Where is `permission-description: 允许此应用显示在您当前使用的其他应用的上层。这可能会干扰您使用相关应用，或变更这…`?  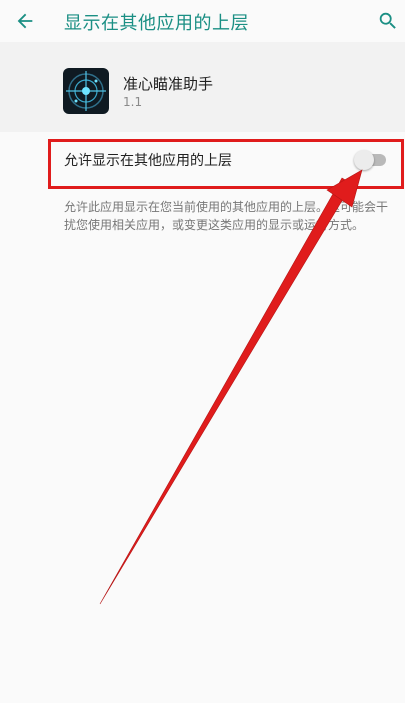 permission-description: 允许此应用显示在您当前使用的其他应用的上层。这可能会干扰您使用相关应用，或变更这… is located at coordinates (226, 216).